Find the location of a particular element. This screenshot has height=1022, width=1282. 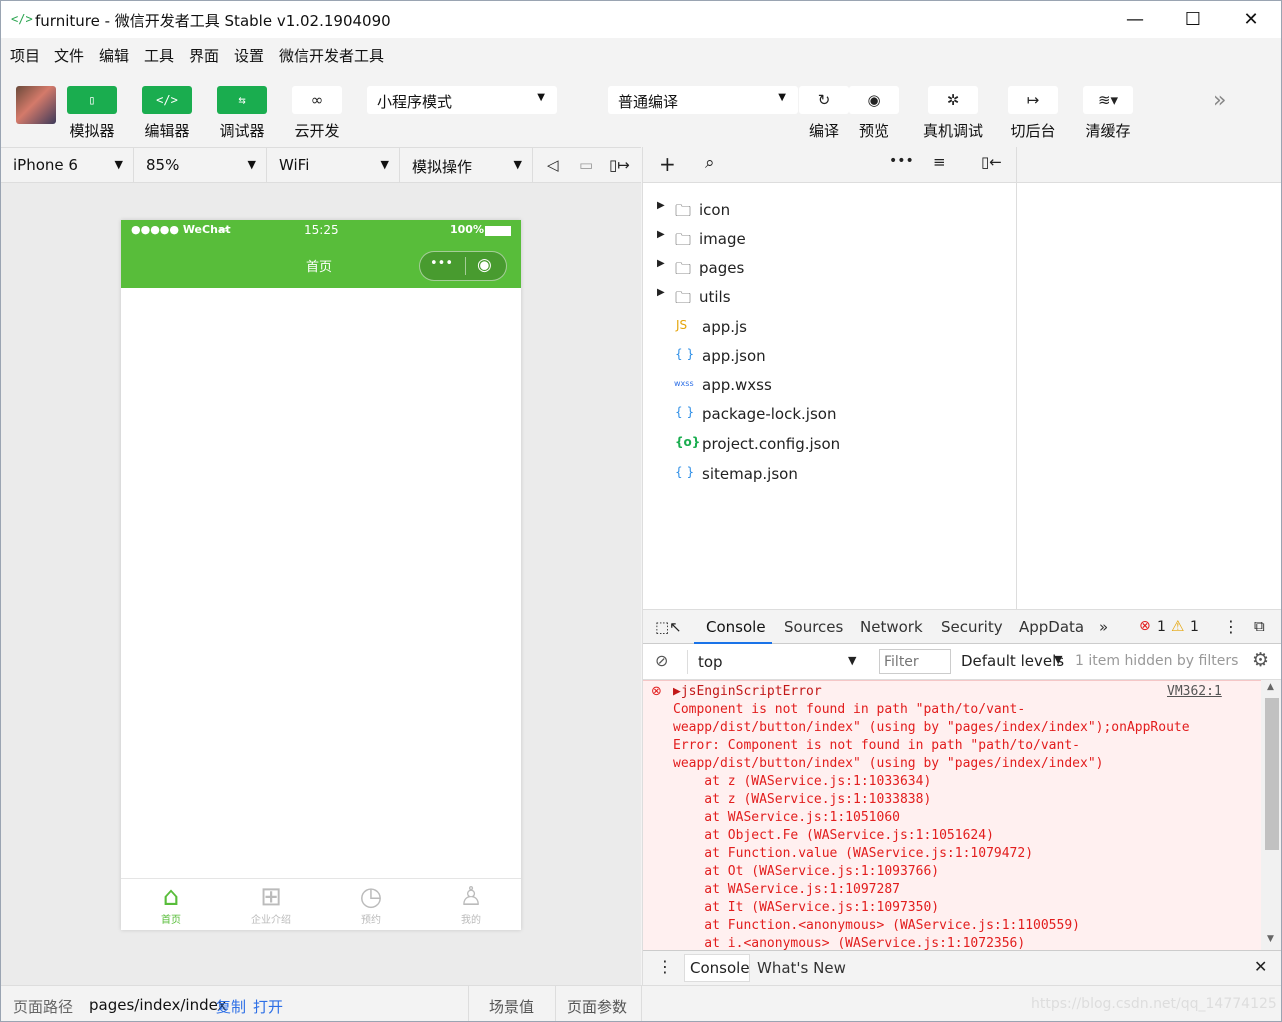

scroll-thumb is located at coordinates (1272, 774).